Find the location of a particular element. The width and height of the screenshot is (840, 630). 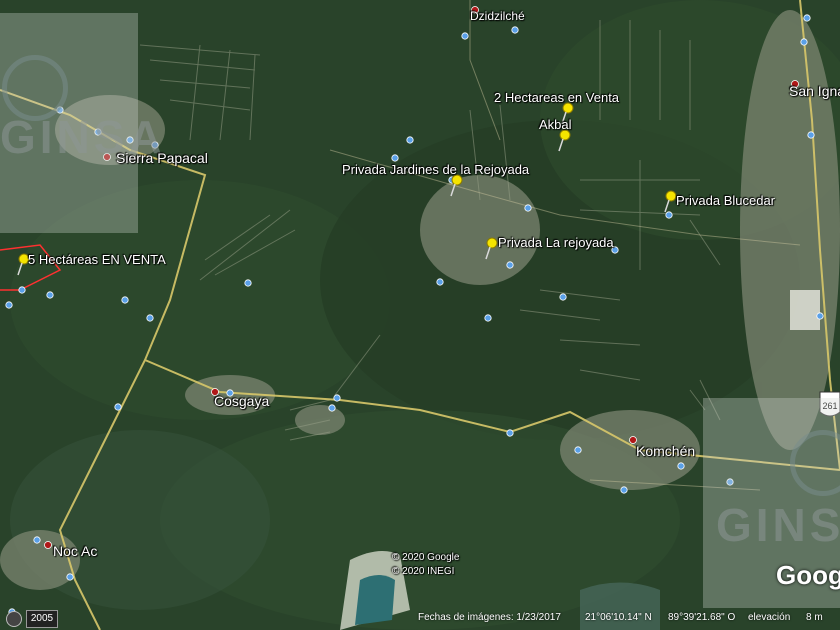

place-sierra-papacal: Sierra Papacal is located at coordinates (162, 158).